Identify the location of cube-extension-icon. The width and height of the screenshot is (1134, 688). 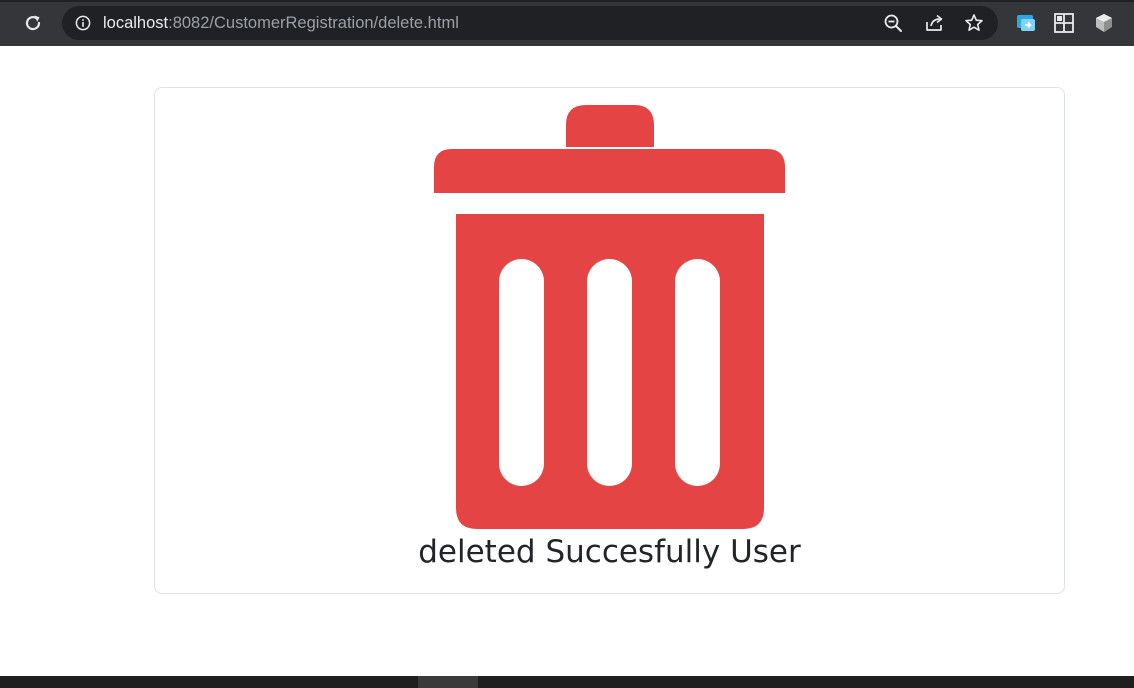
(1104, 23).